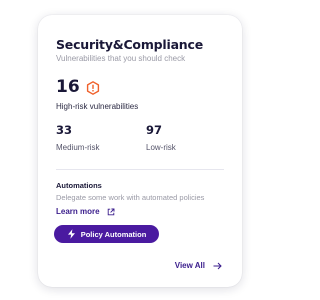 The width and height of the screenshot is (320, 300). What do you see at coordinates (161, 147) in the screenshot?
I see `low-risk-label: Low-risk` at bounding box center [161, 147].